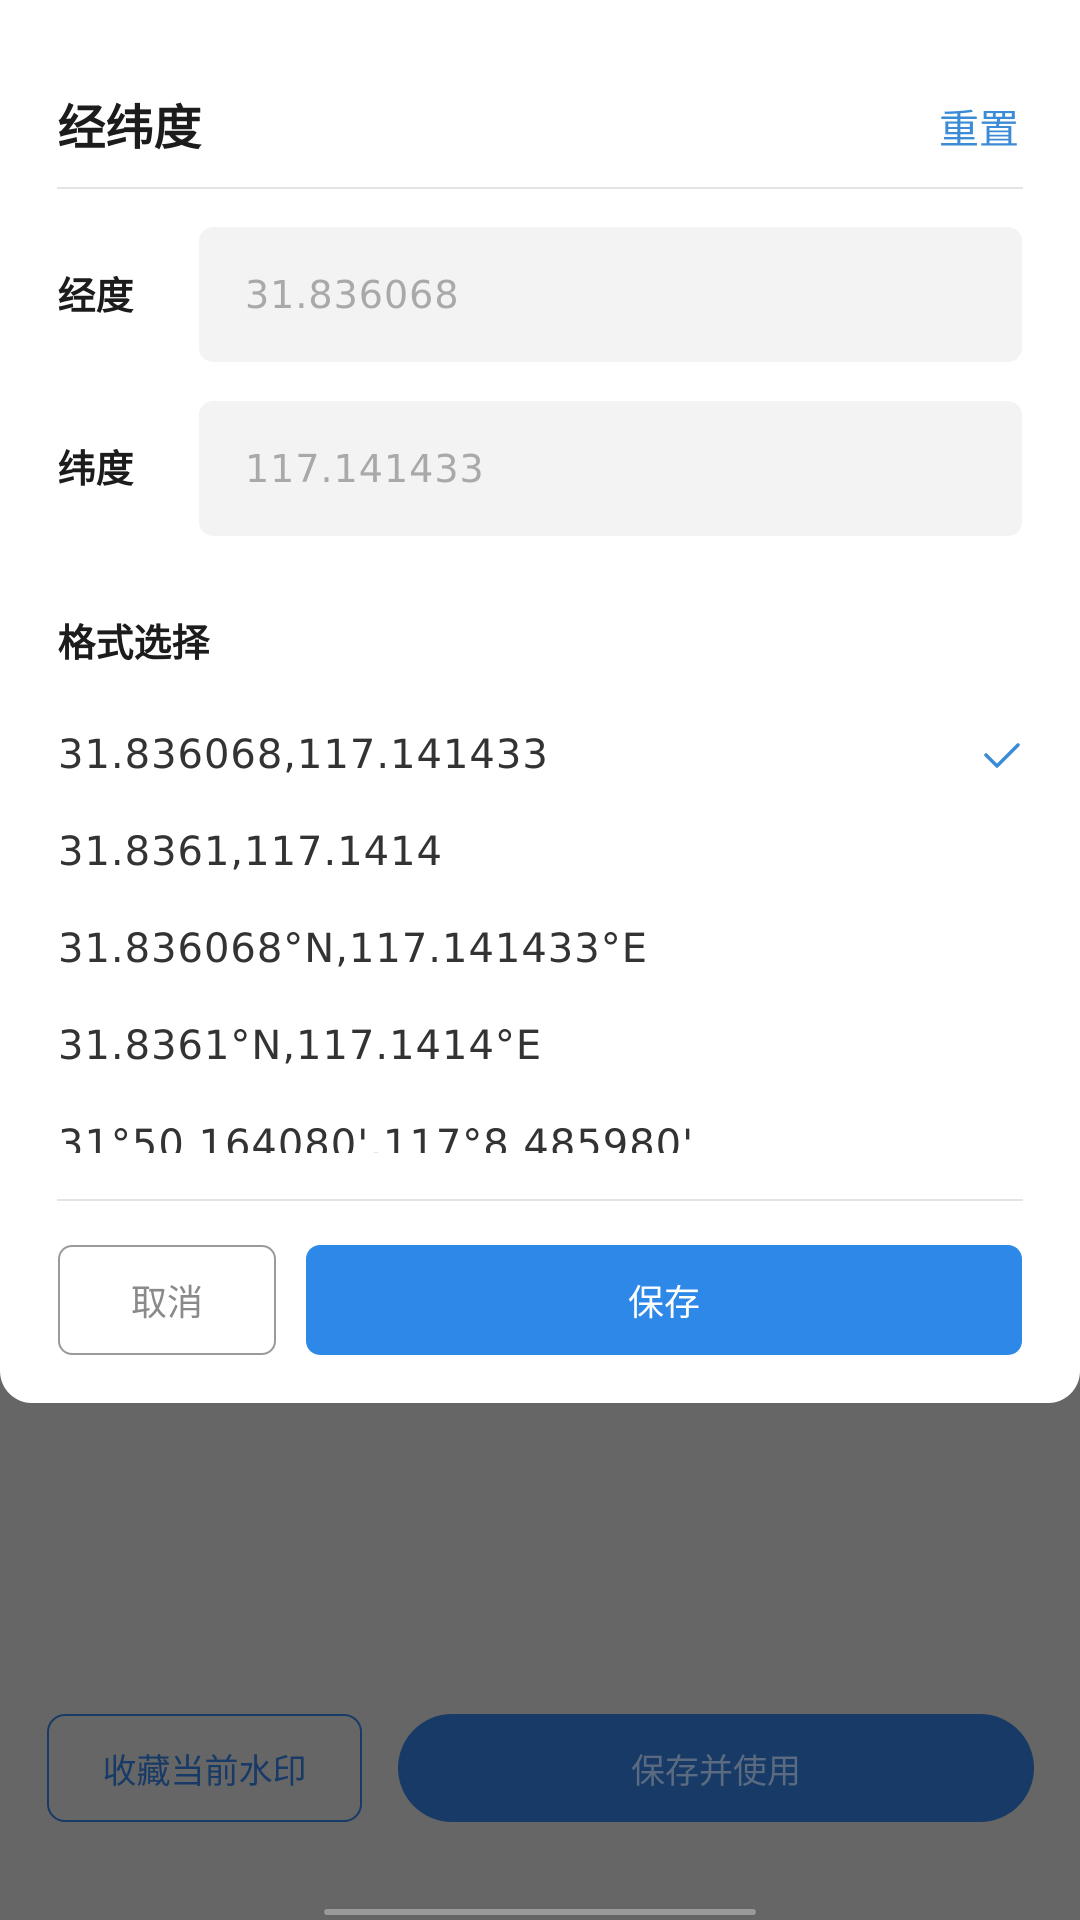  What do you see at coordinates (134, 643) in the screenshot?
I see `format-section-title: 格式选择` at bounding box center [134, 643].